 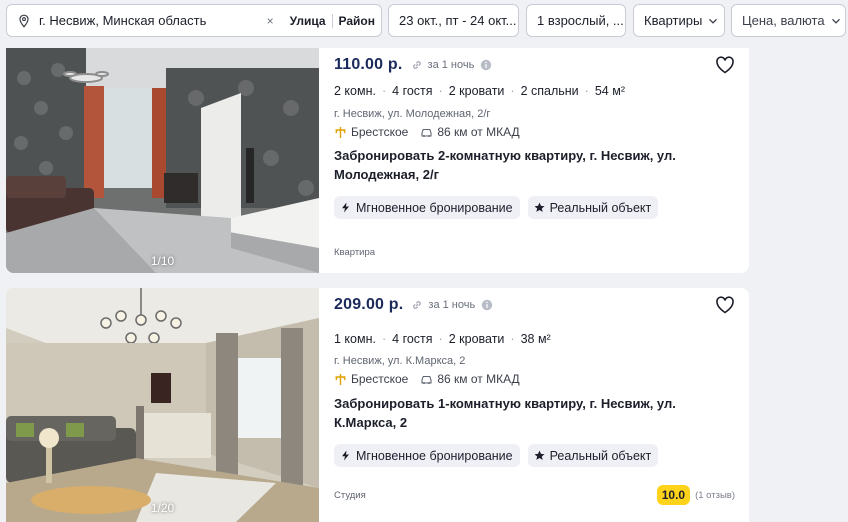 What do you see at coordinates (308, 21) in the screenshot?
I see `street-button: Улица` at bounding box center [308, 21].